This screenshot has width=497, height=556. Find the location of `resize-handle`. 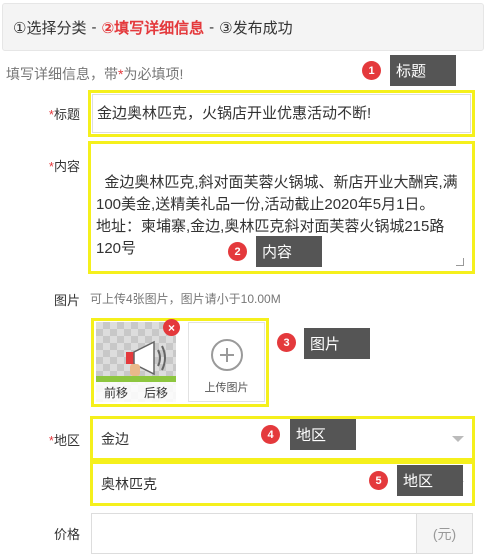

resize-handle is located at coordinates (460, 262).